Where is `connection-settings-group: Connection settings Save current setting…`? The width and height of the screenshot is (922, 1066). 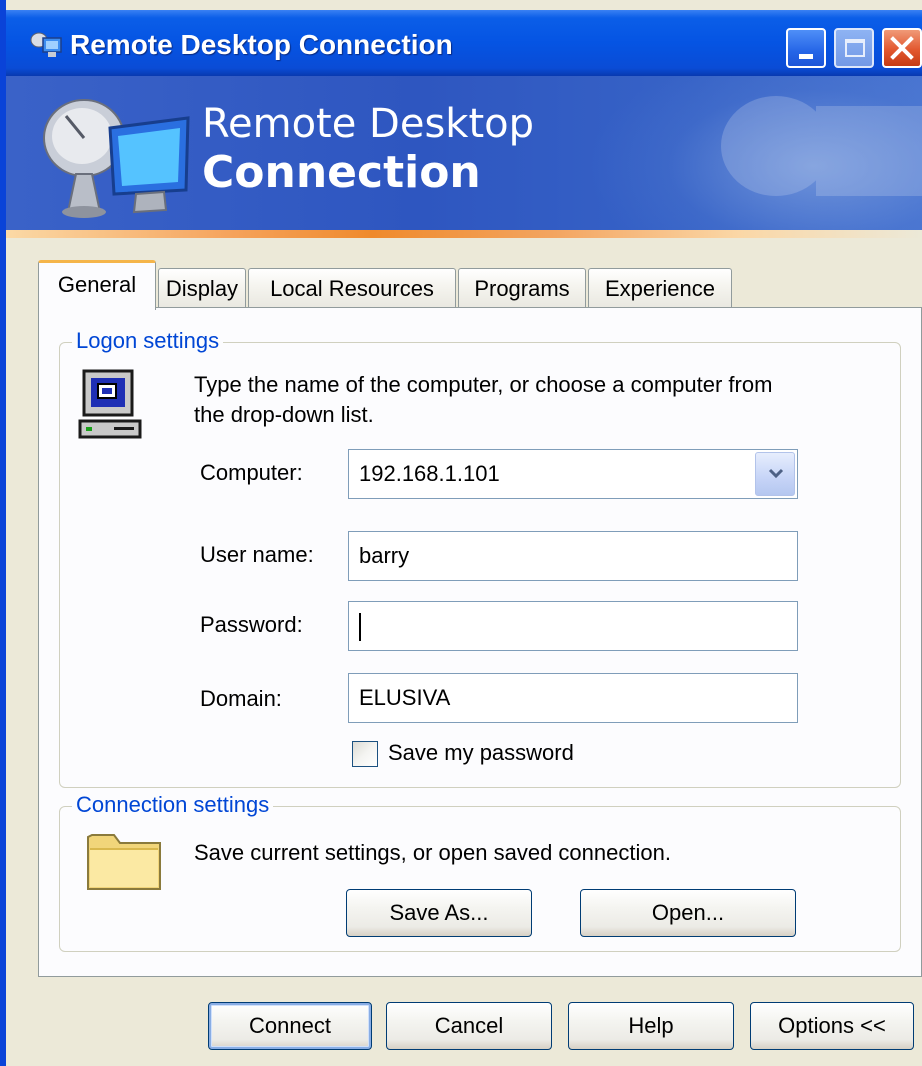 connection-settings-group: Connection settings Save current setting… is located at coordinates (480, 871).